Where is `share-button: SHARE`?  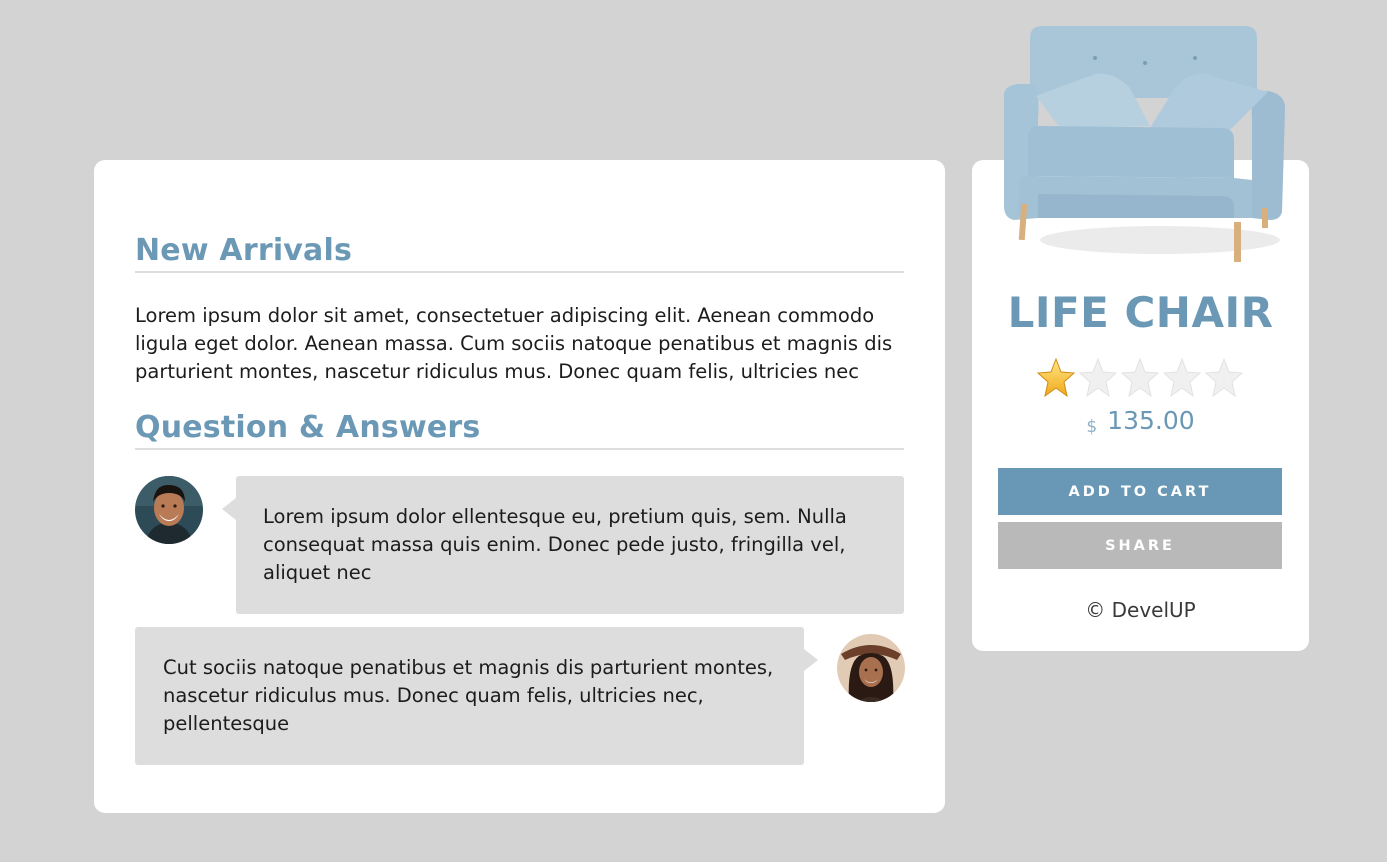
share-button: SHARE is located at coordinates (1140, 545).